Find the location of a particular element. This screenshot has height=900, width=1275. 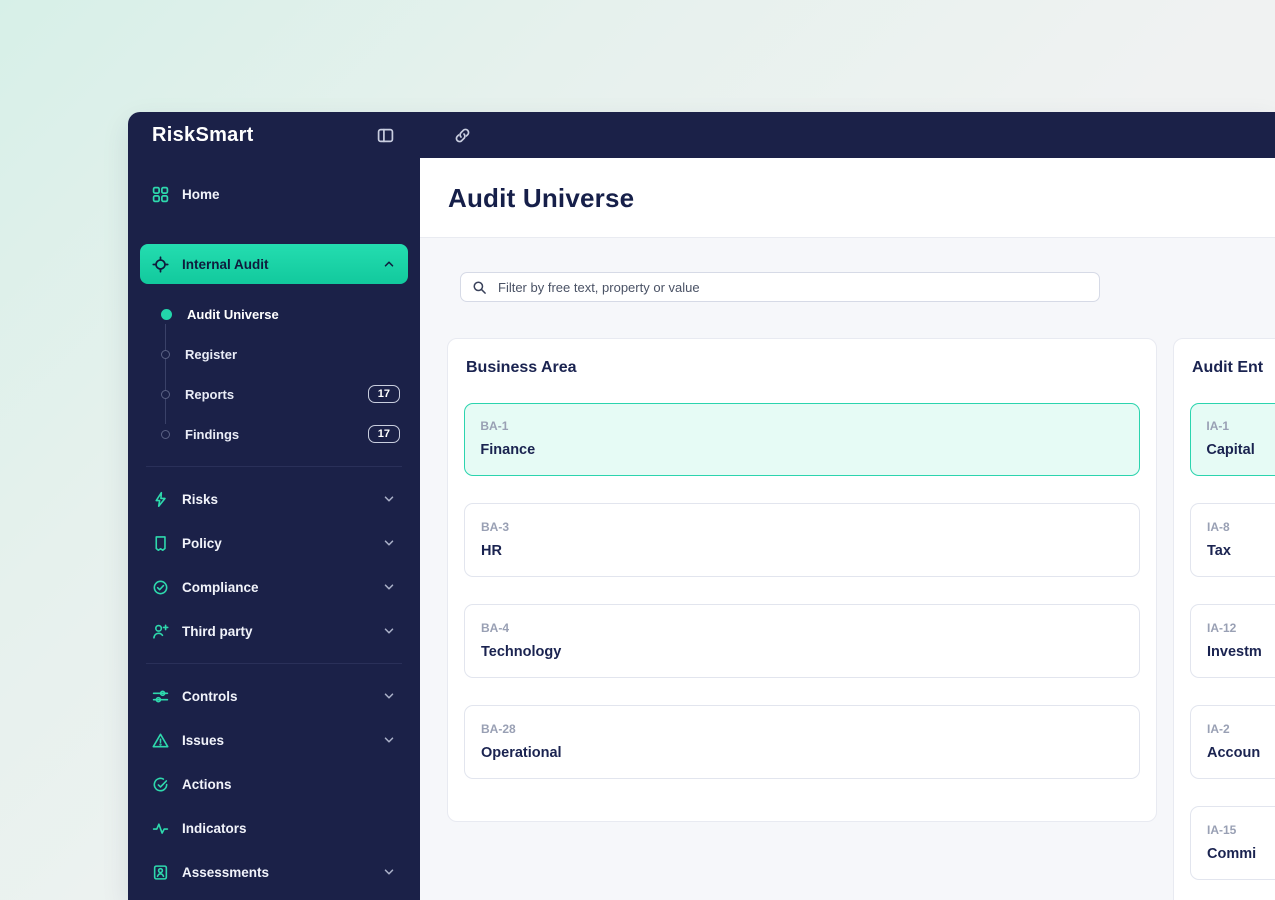

sidebar-item-label: Controls is located at coordinates (210, 696).